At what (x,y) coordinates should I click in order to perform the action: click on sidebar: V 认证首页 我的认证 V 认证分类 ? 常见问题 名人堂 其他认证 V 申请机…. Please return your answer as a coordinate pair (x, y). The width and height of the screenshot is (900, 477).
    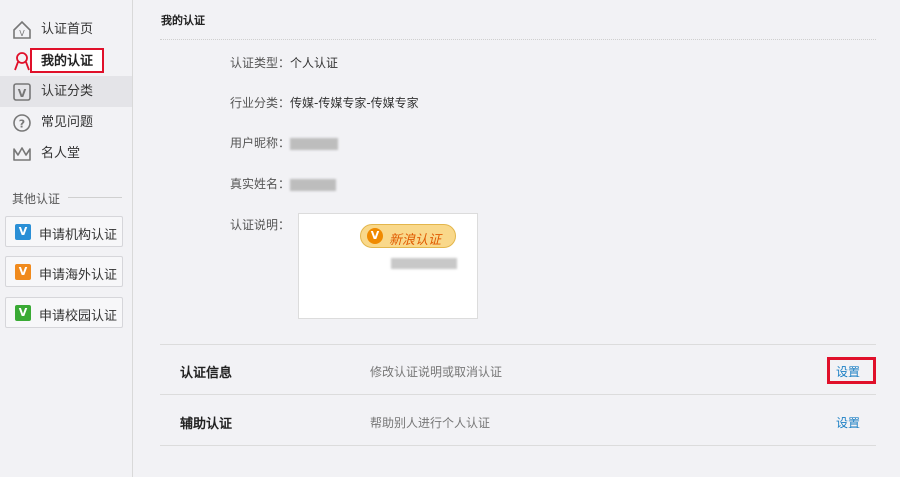
    Looking at the image, I should click on (66, 238).